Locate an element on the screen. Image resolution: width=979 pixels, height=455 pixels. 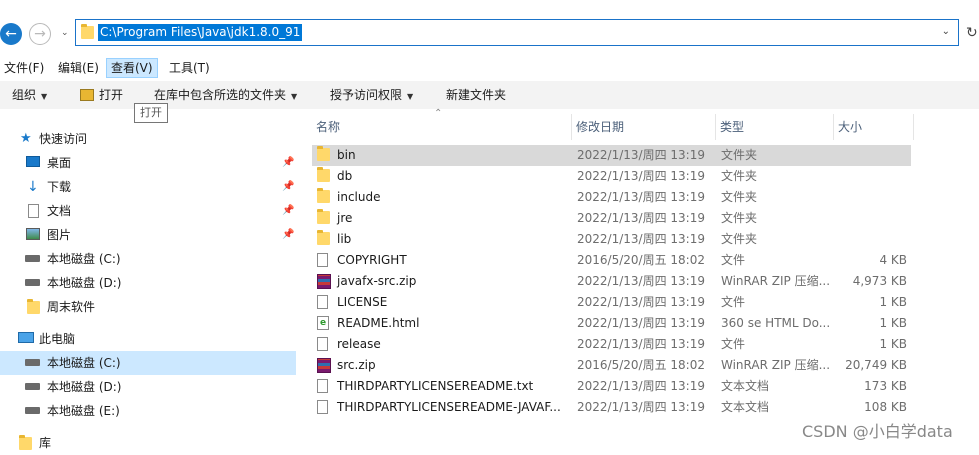
back-button: ← is located at coordinates (11, 34).